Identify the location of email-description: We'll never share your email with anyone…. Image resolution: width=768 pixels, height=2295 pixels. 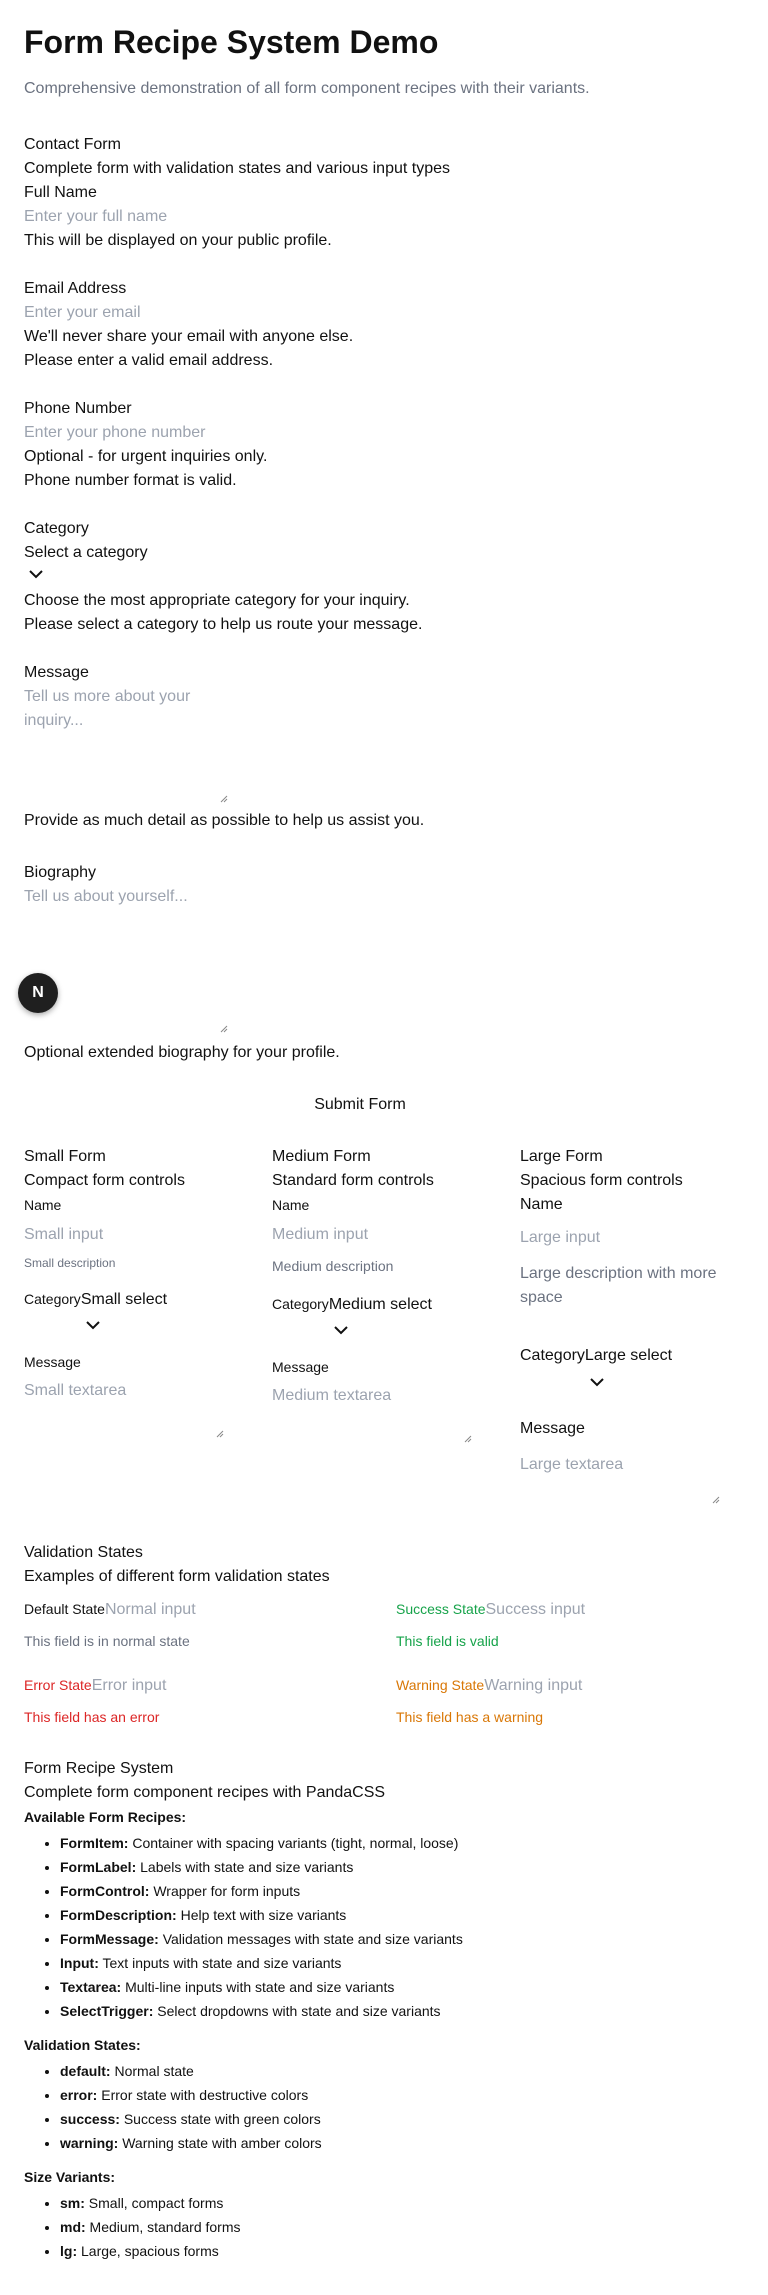
(189, 336).